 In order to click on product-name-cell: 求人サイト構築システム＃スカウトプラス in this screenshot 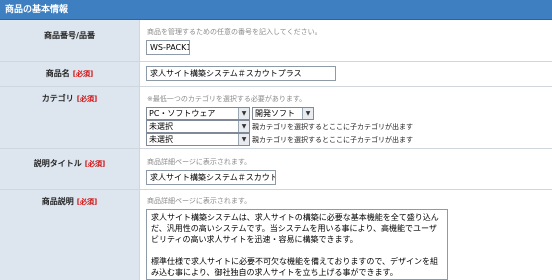, I will do `click(346, 74)`.